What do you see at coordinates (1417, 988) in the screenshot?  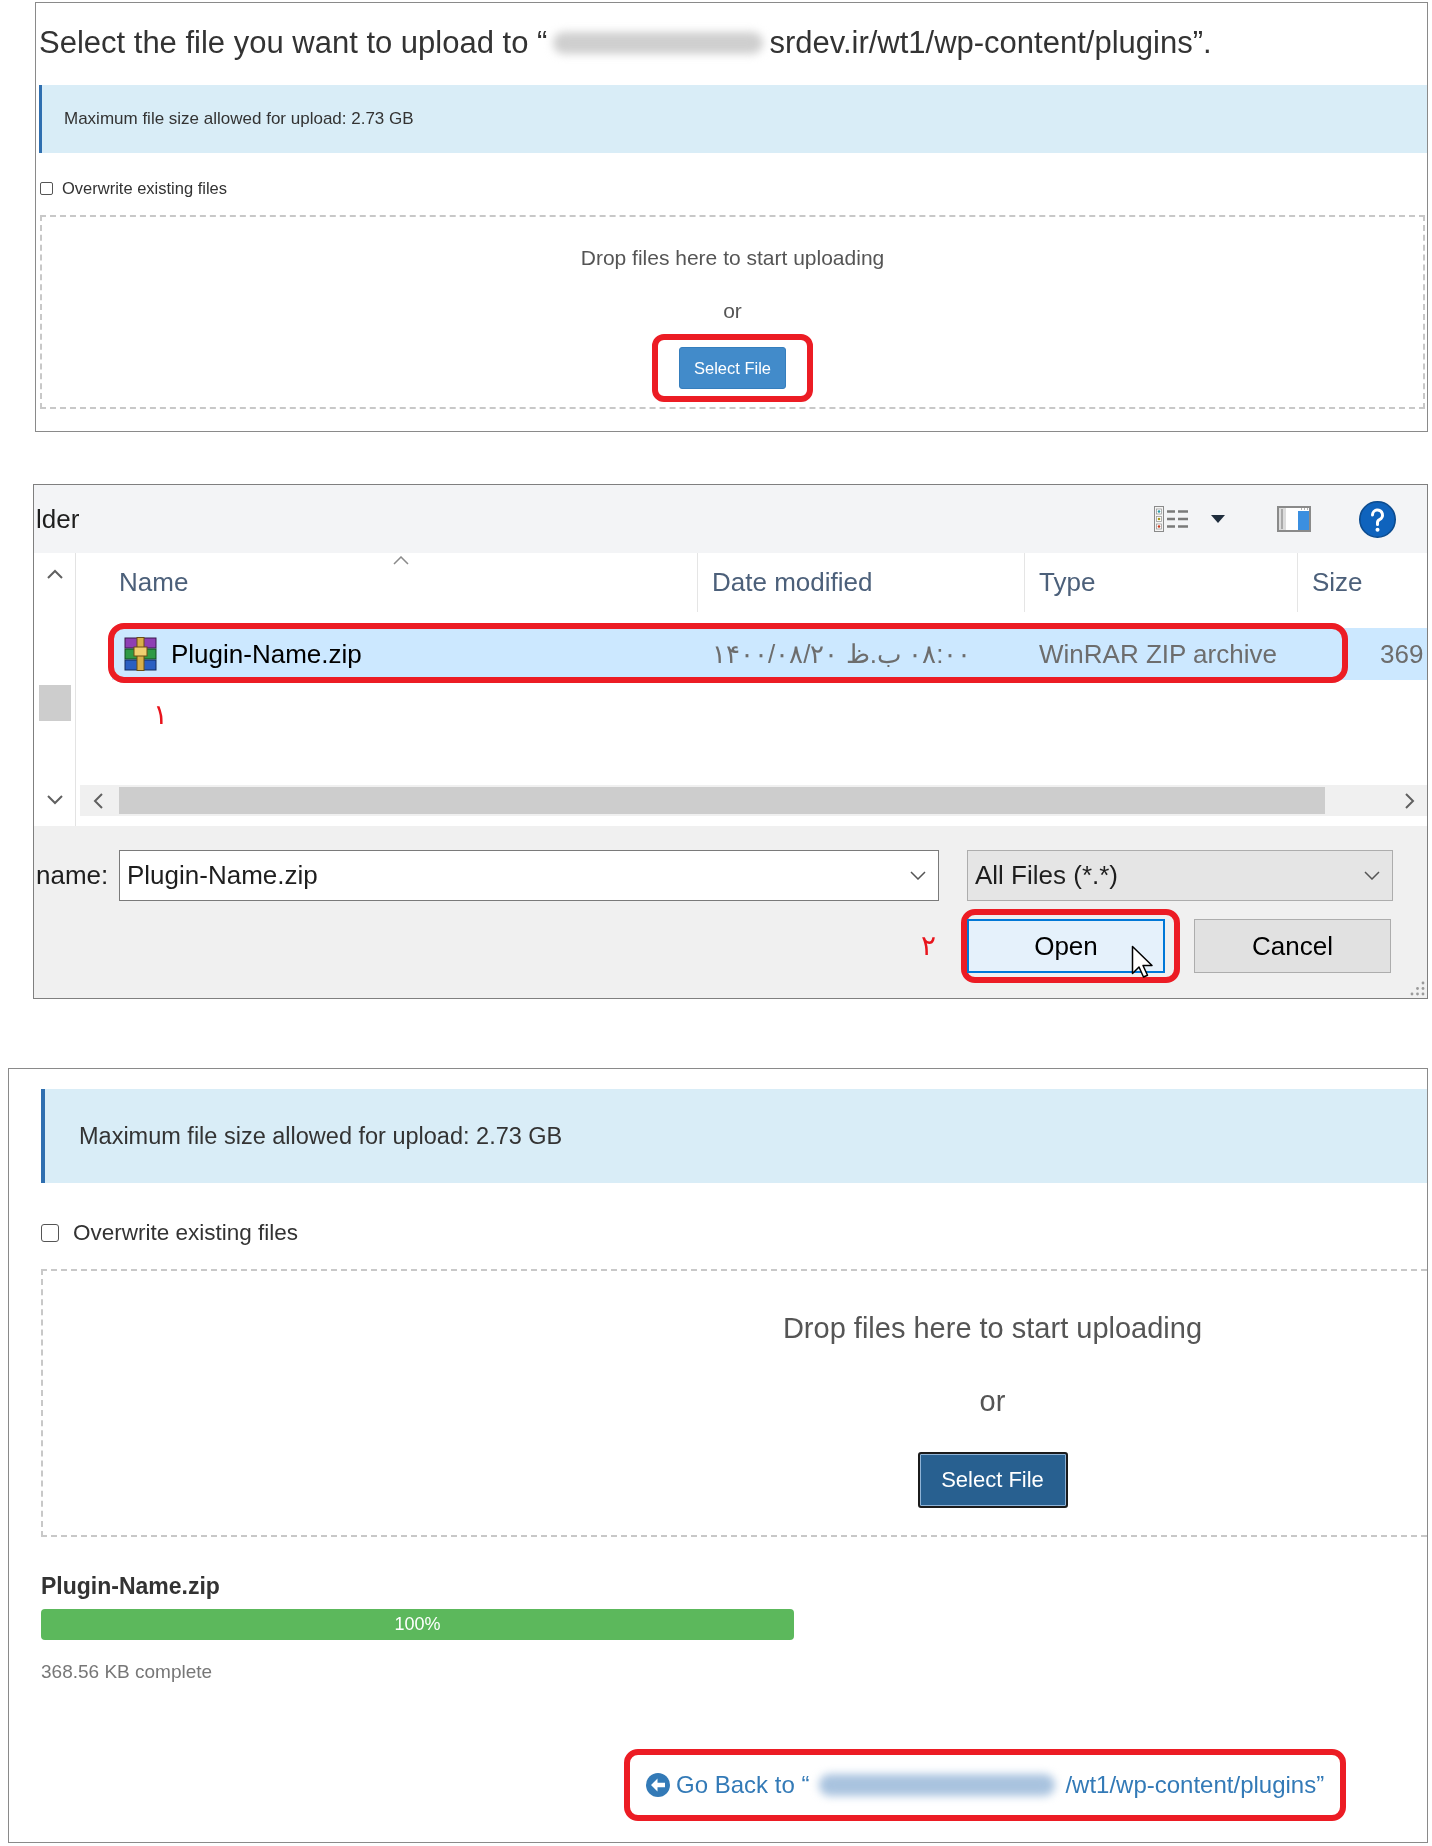 I see `resize-grip-icon` at bounding box center [1417, 988].